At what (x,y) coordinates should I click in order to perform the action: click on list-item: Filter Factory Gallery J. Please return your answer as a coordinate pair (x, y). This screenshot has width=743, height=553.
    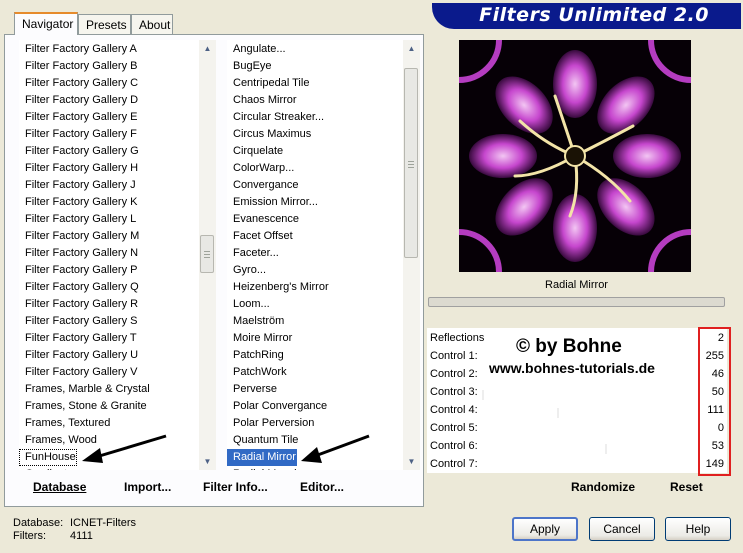
    Looking at the image, I should click on (77, 185).